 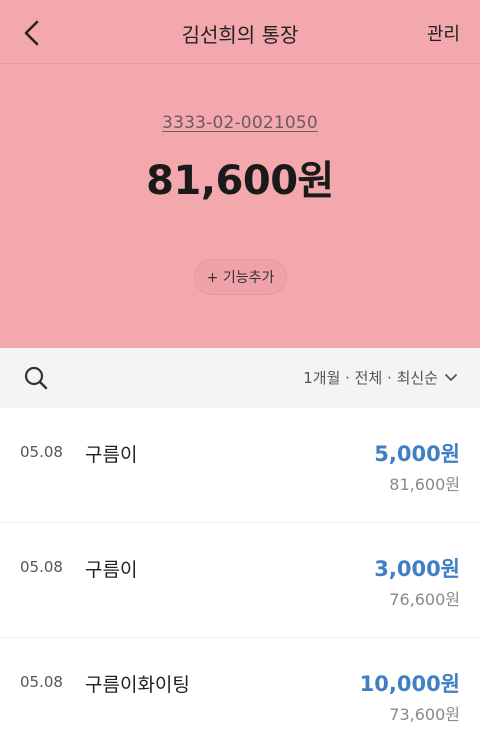 What do you see at coordinates (424, 484) in the screenshot?
I see `transaction-balance: 81,600원` at bounding box center [424, 484].